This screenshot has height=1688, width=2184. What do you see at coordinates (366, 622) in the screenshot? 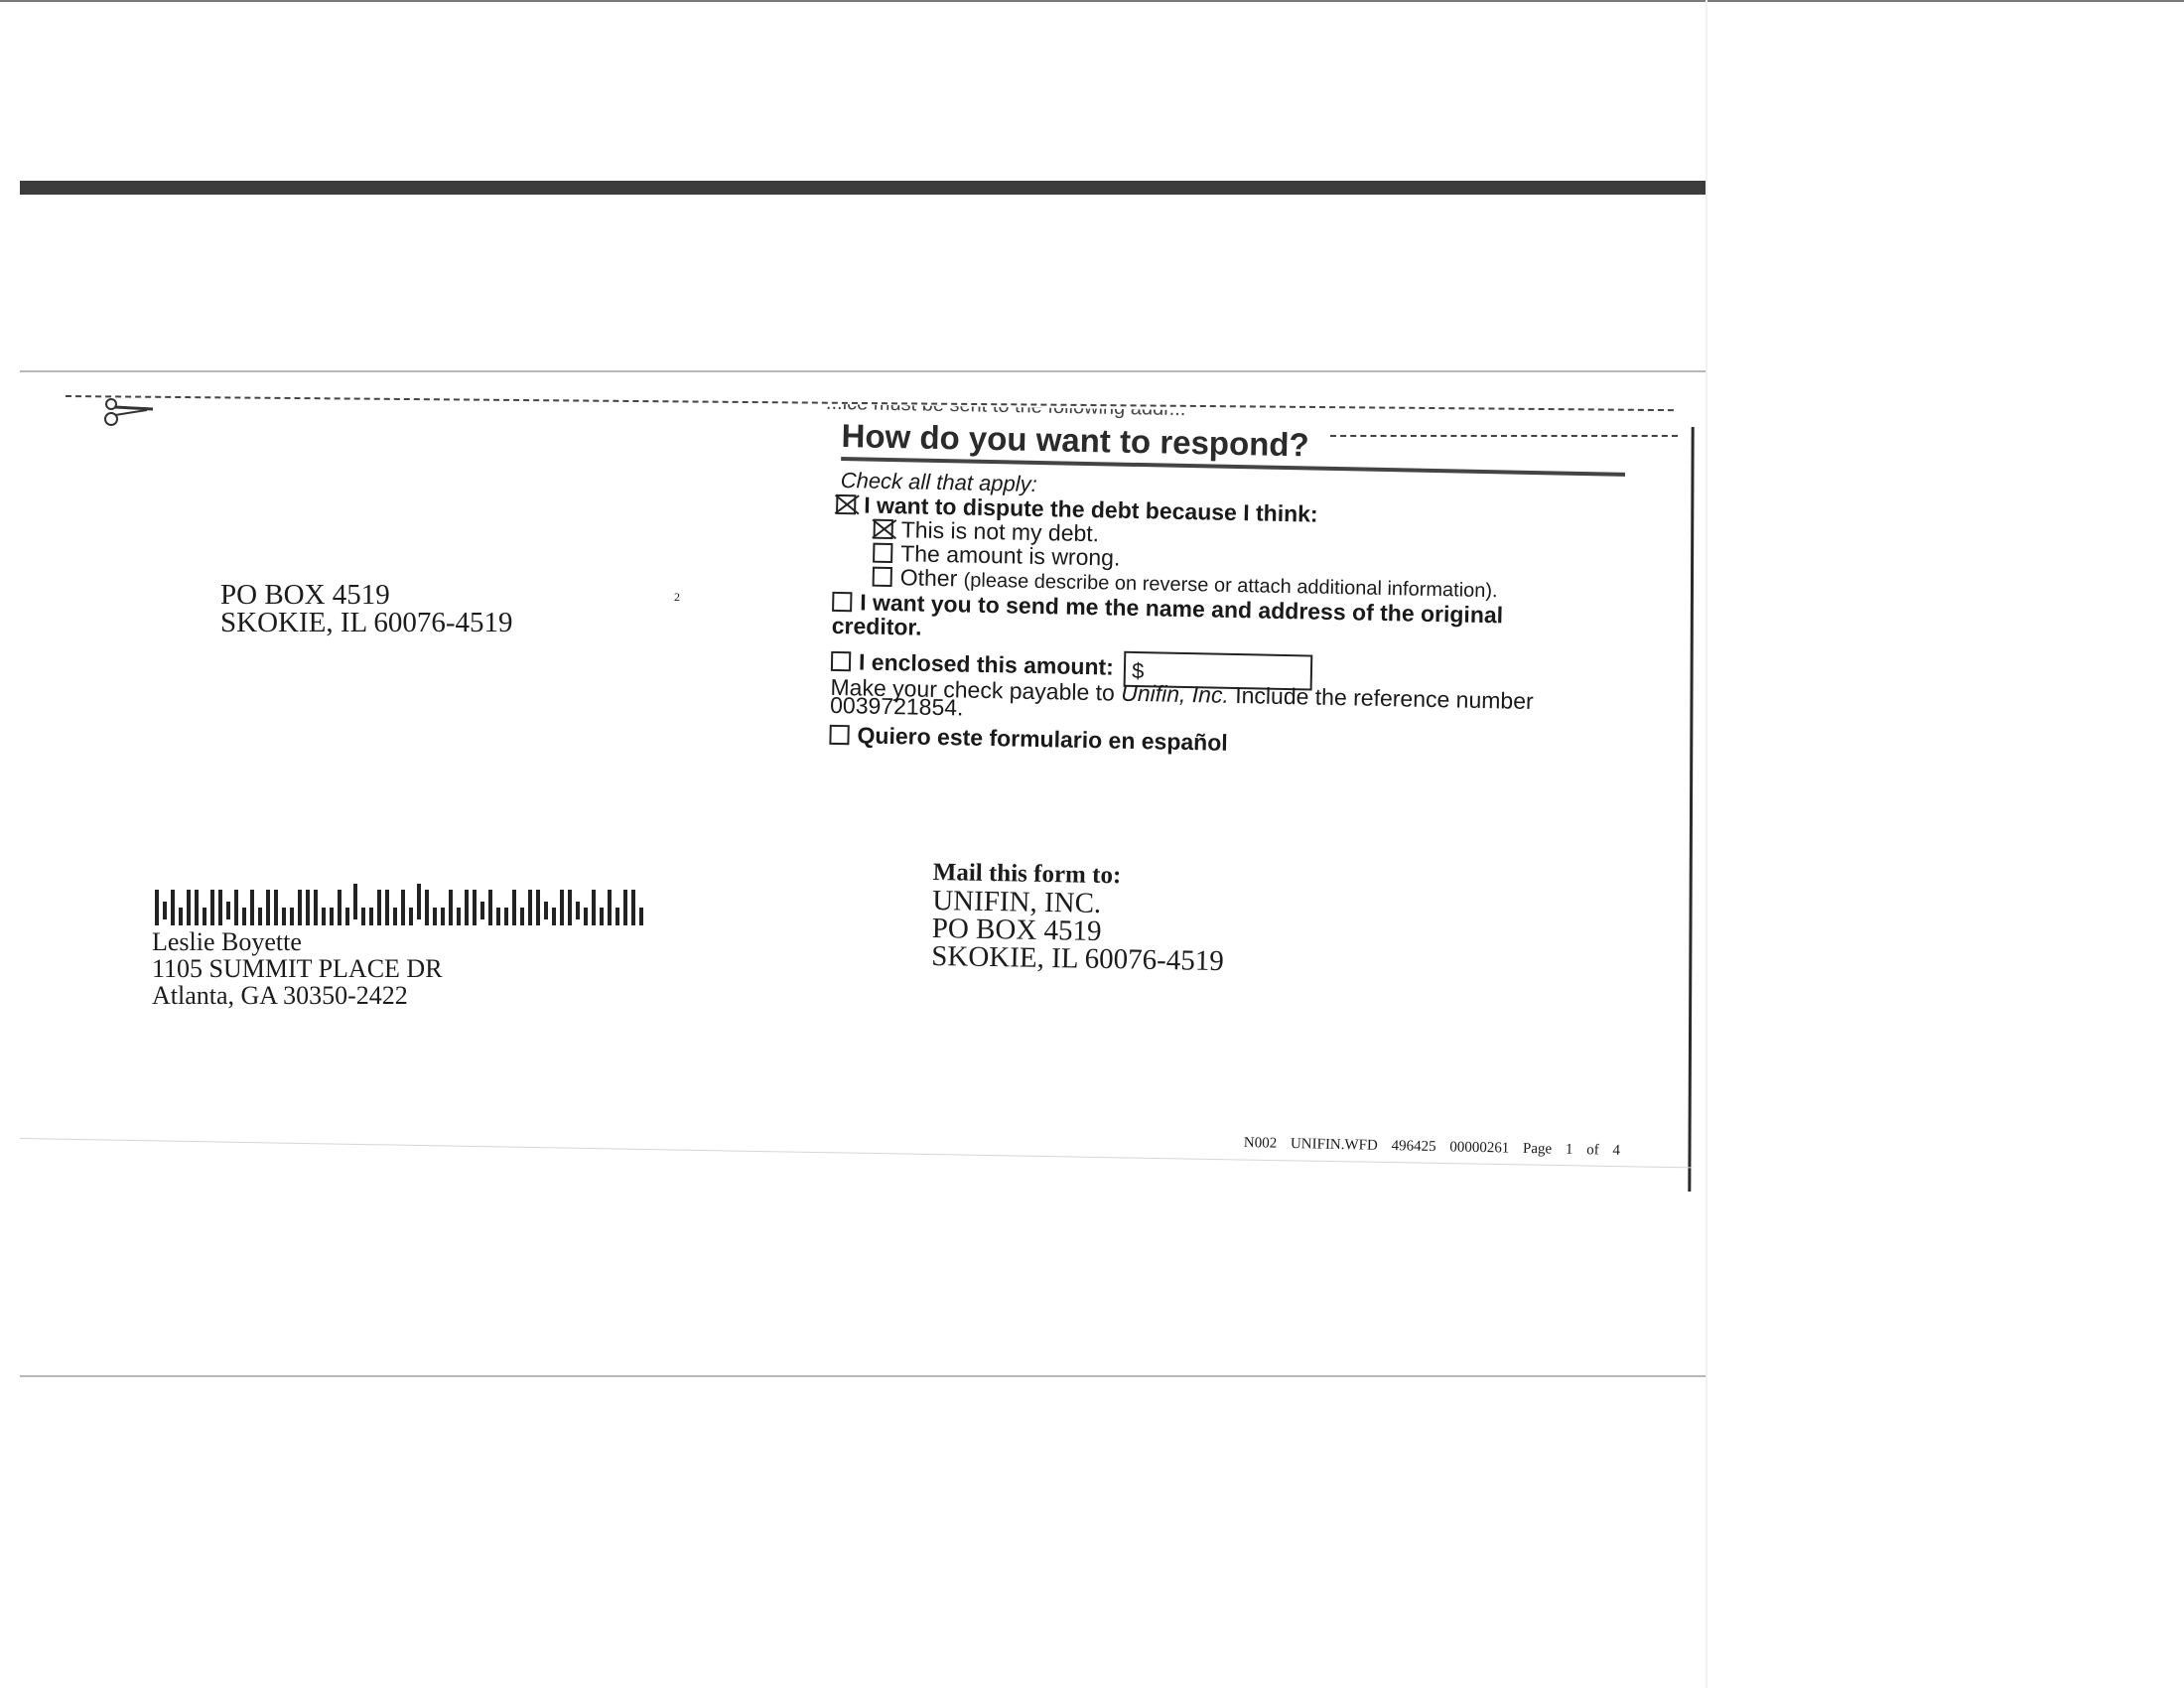
I see `return-address-line2: SKOKIE, IL 60076-4519` at bounding box center [366, 622].